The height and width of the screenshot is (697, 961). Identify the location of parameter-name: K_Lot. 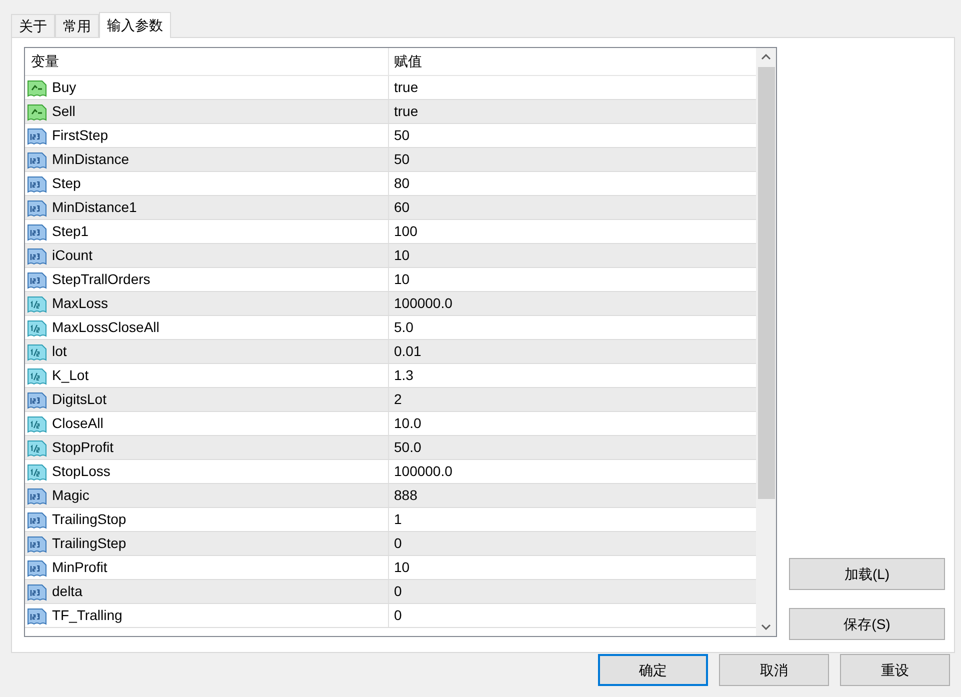
(70, 375).